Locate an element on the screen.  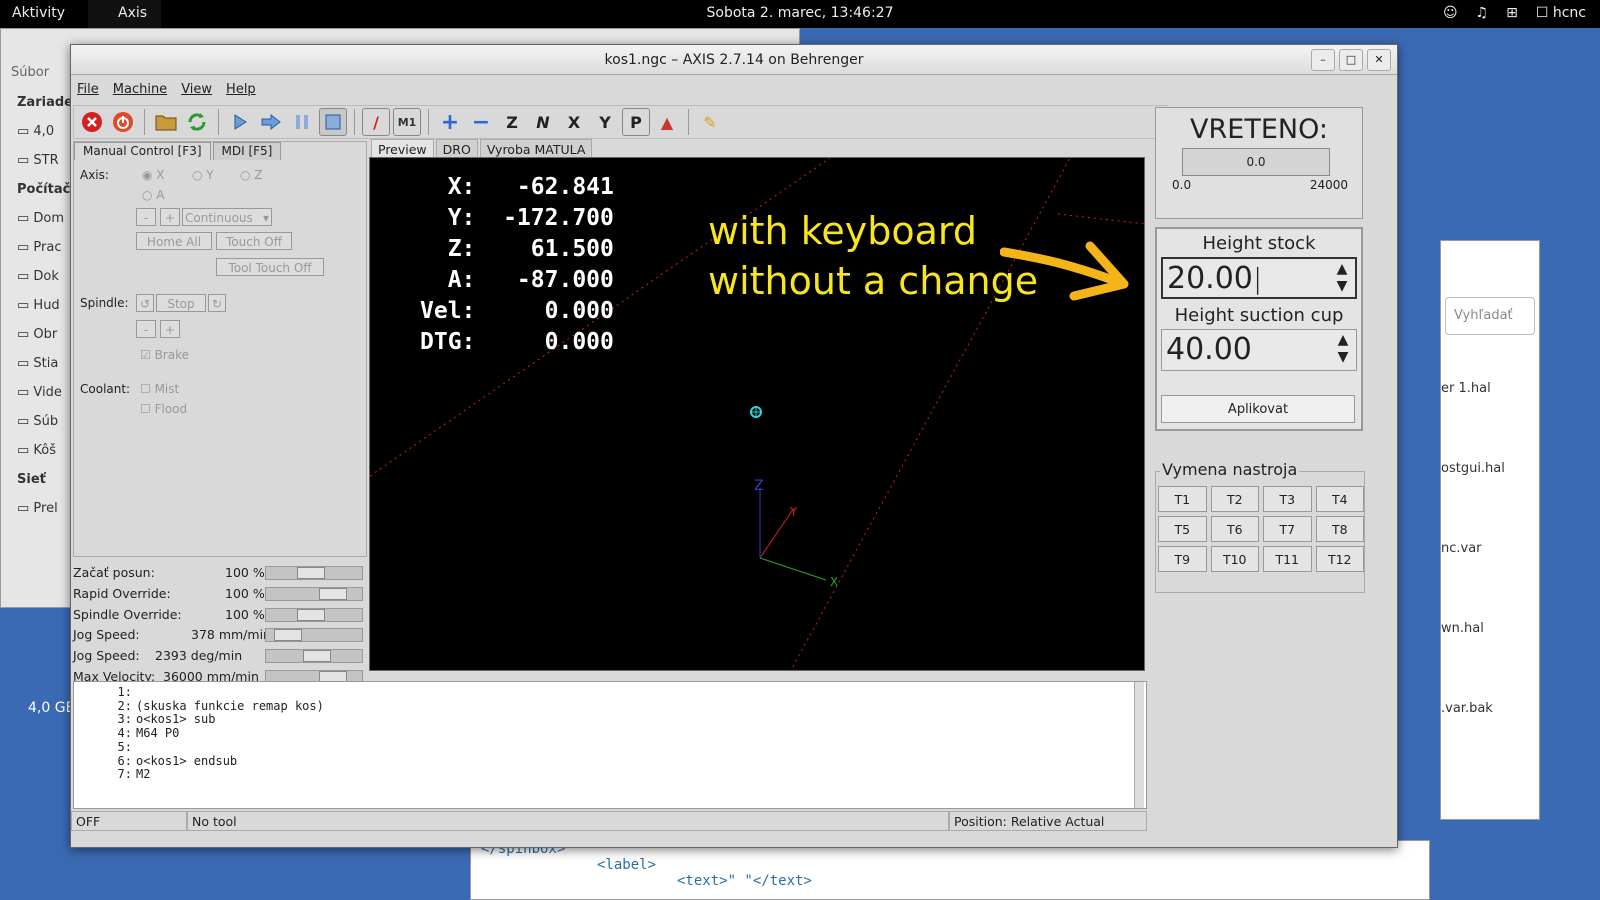
sidebar-item: ▭ Obr is located at coordinates (38, 335).